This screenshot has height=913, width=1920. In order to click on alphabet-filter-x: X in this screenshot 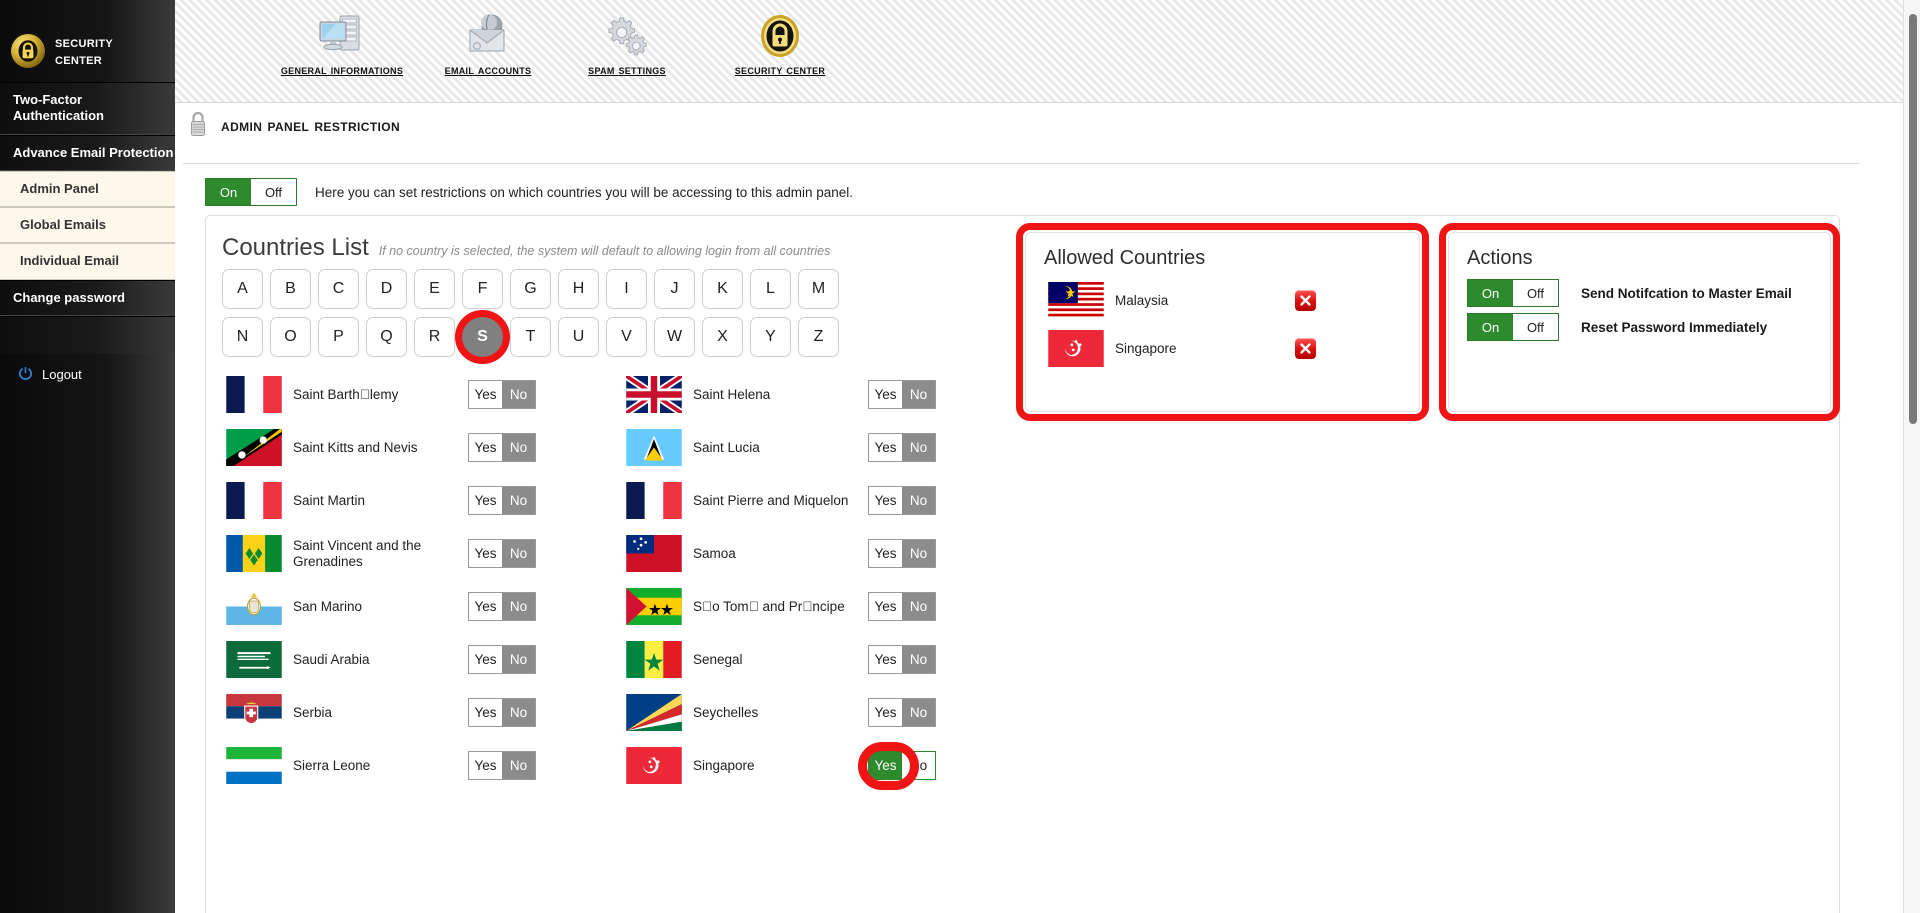, I will do `click(722, 337)`.